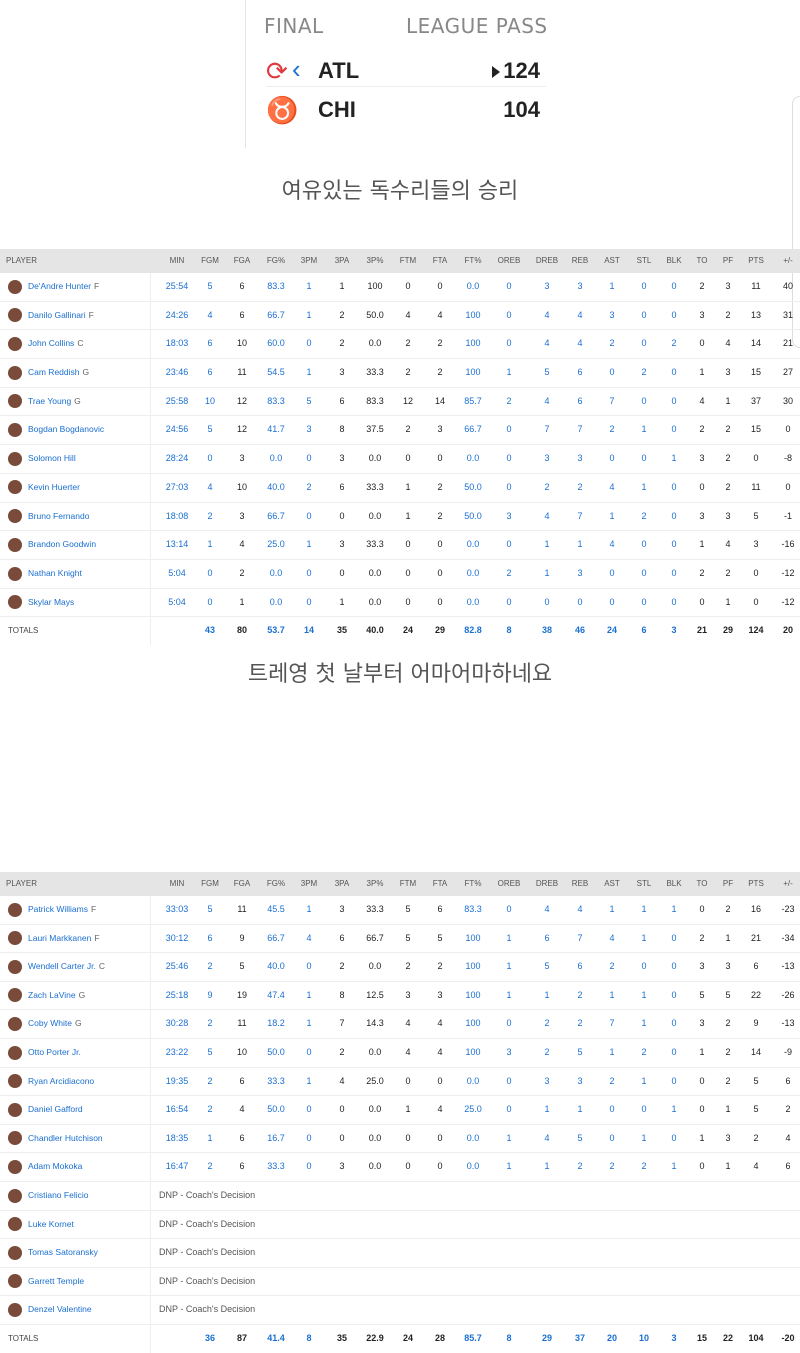 This screenshot has width=800, height=1353. I want to click on player-name-link: Cam Reddish, so click(54, 372).